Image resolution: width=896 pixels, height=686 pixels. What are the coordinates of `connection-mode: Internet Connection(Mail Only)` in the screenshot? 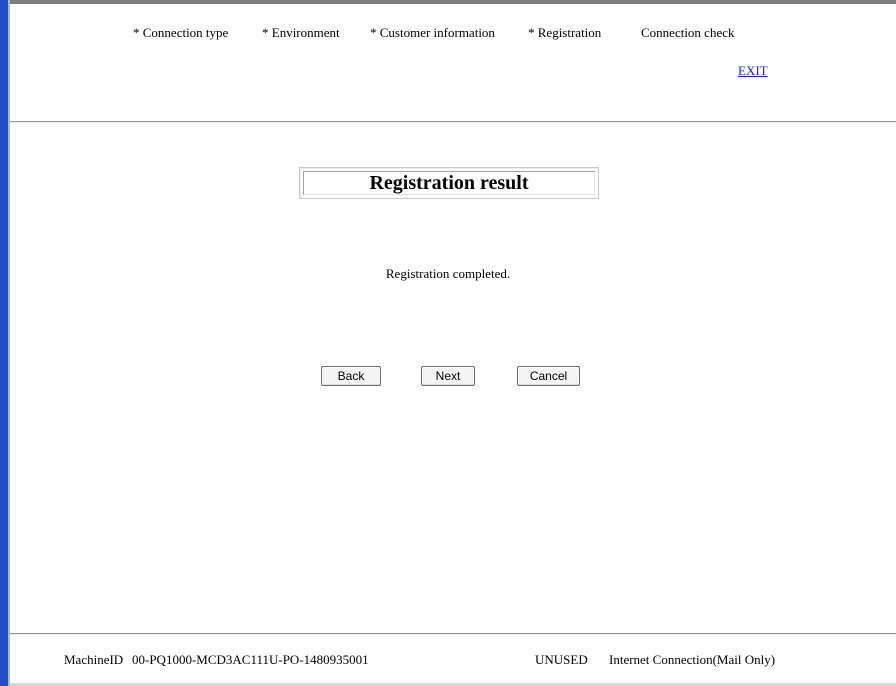 It's located at (692, 659).